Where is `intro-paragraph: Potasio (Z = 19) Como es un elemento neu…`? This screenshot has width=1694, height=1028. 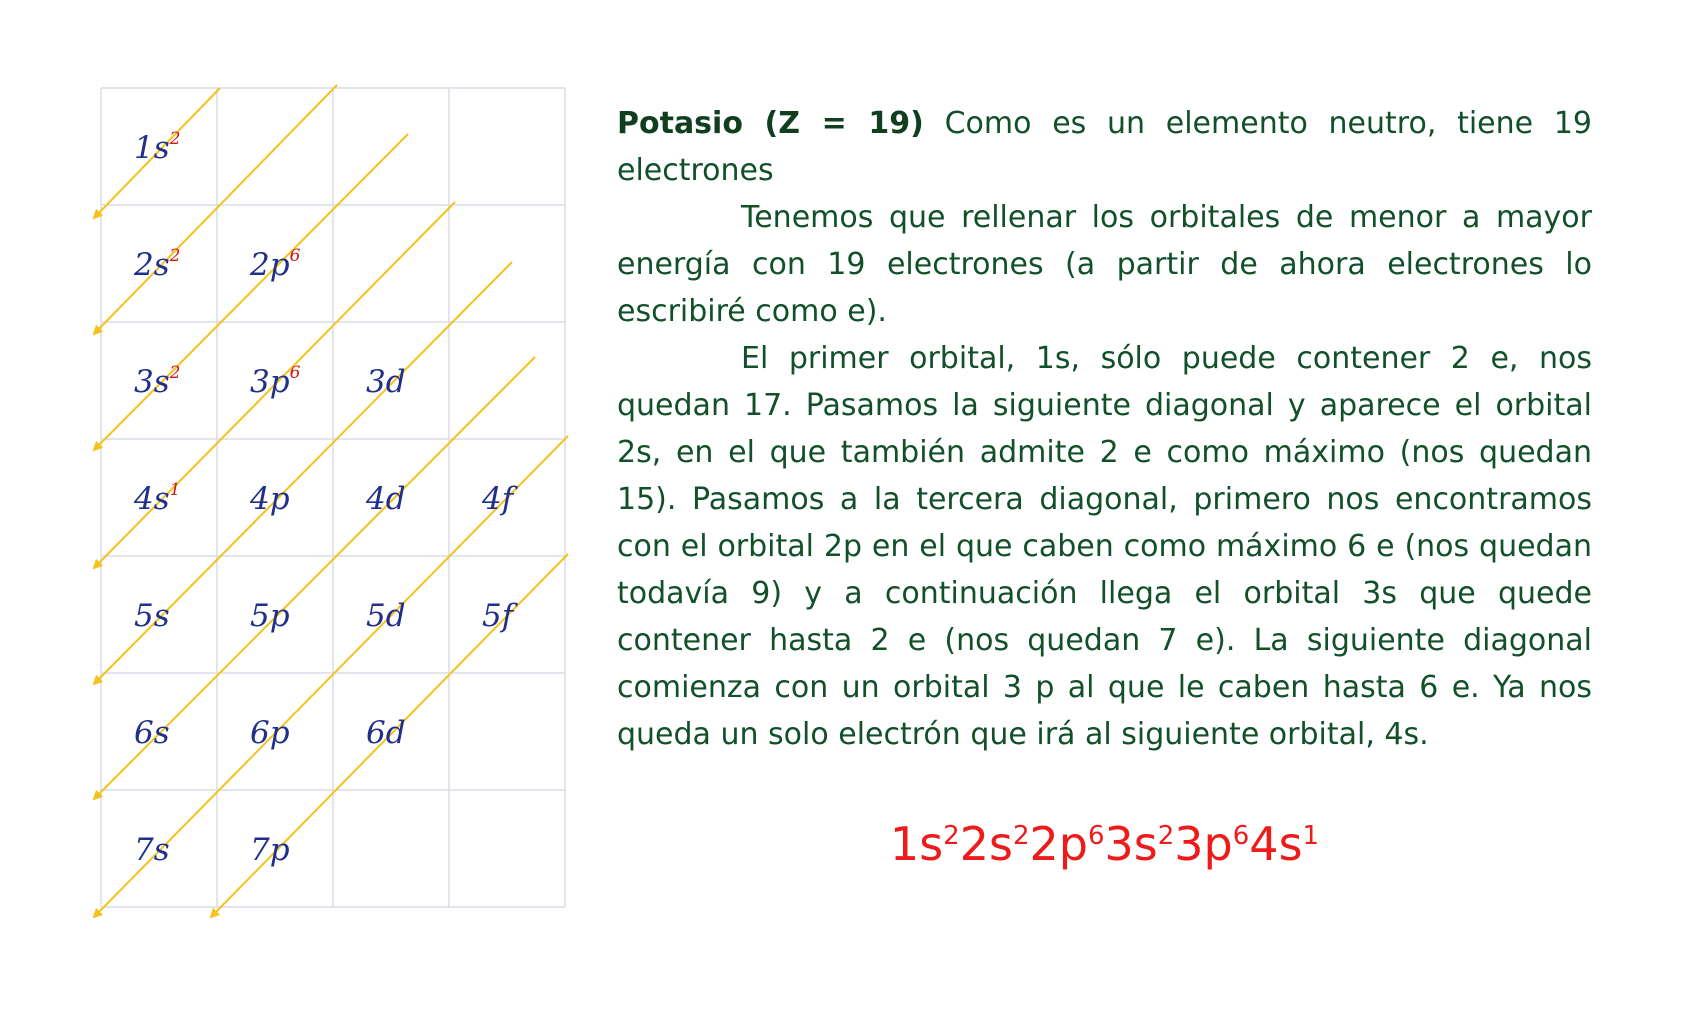
intro-paragraph: Potasio (Z = 19) Como es un elemento neu… is located at coordinates (1104, 147).